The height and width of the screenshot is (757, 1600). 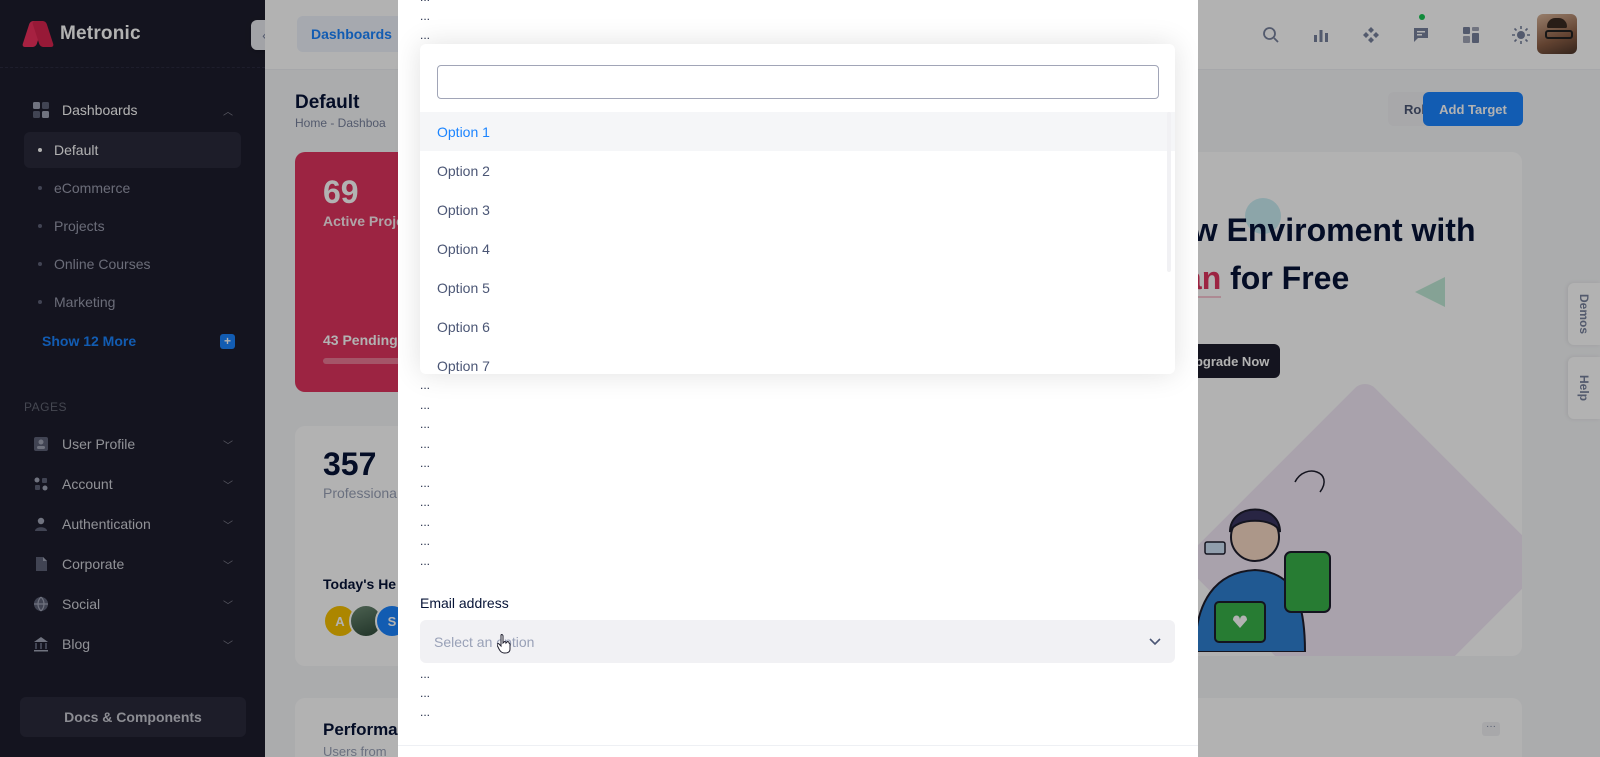 I want to click on dropdown-scrollbar, so click(x=1169, y=192).